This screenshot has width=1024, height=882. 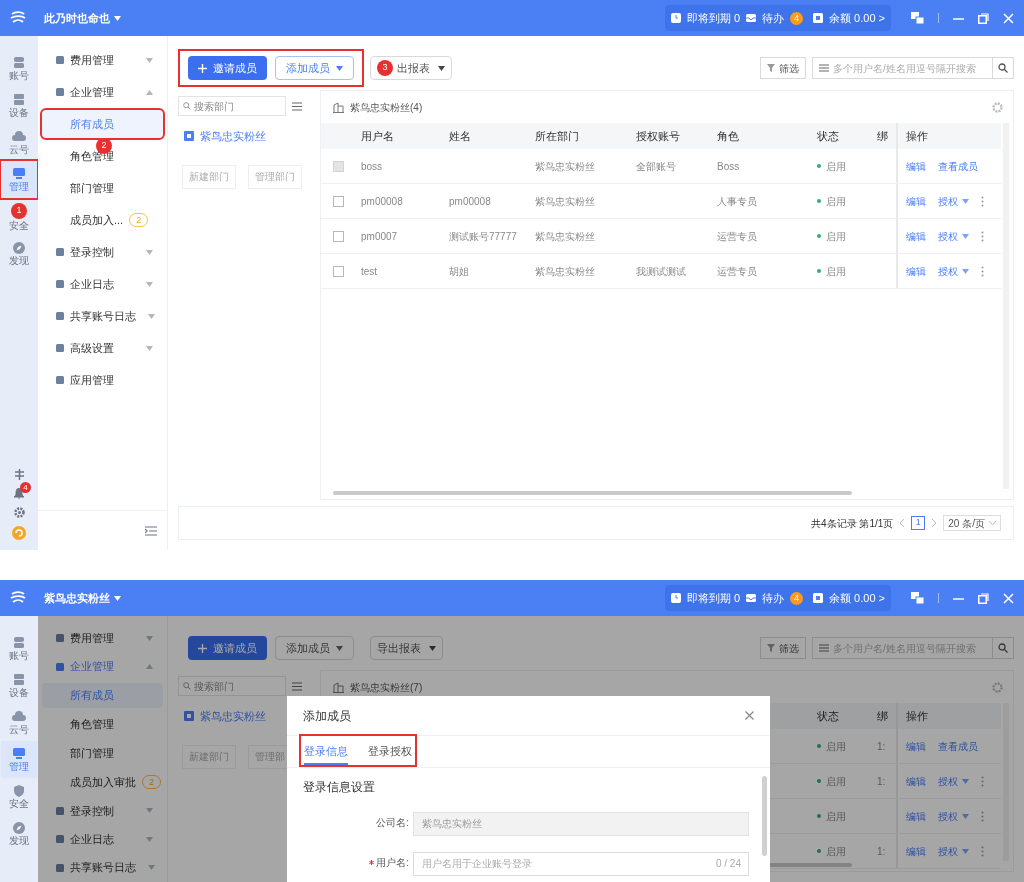 What do you see at coordinates (958, 746) in the screenshot?
I see `action-link: 查看成员` at bounding box center [958, 746].